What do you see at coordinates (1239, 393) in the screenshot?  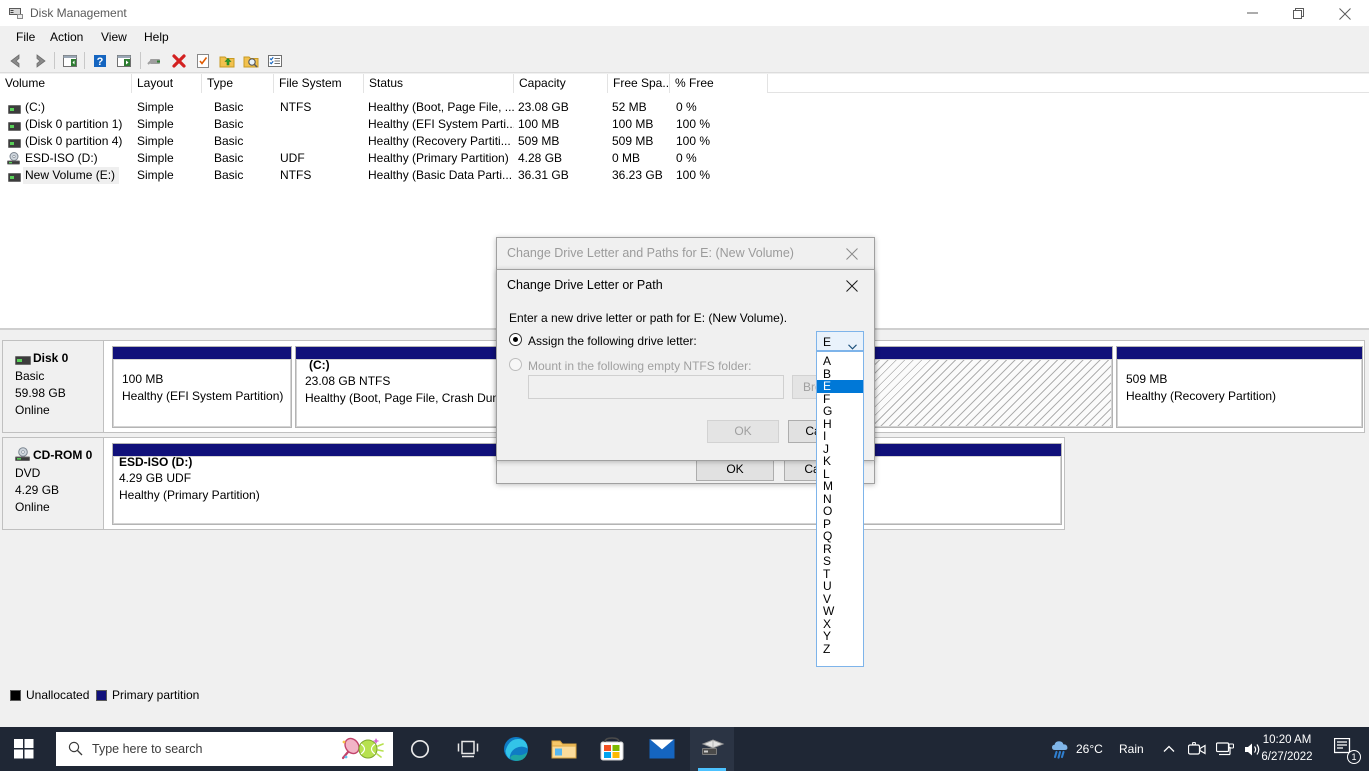 I see `partition-body: 509 MB Healthy (Recovery Partition)` at bounding box center [1239, 393].